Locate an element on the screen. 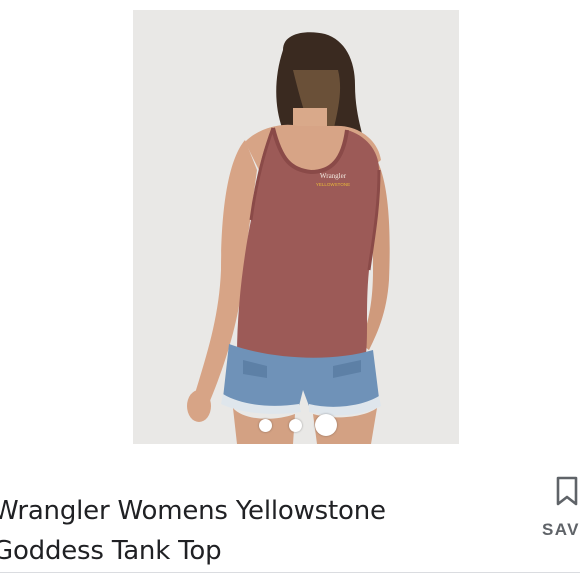 This screenshot has width=580, height=580. product-title-line-2: Goddess Tank Top is located at coordinates (111, 551).